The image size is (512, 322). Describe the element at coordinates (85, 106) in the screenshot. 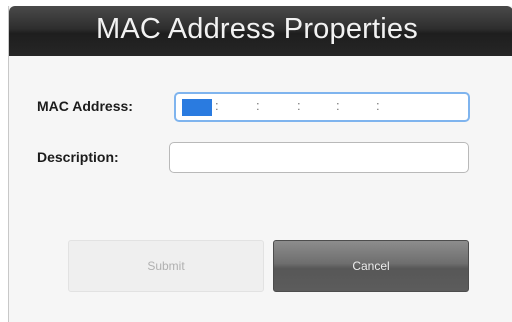

I see `mac-address-label: MAC Address:` at that location.